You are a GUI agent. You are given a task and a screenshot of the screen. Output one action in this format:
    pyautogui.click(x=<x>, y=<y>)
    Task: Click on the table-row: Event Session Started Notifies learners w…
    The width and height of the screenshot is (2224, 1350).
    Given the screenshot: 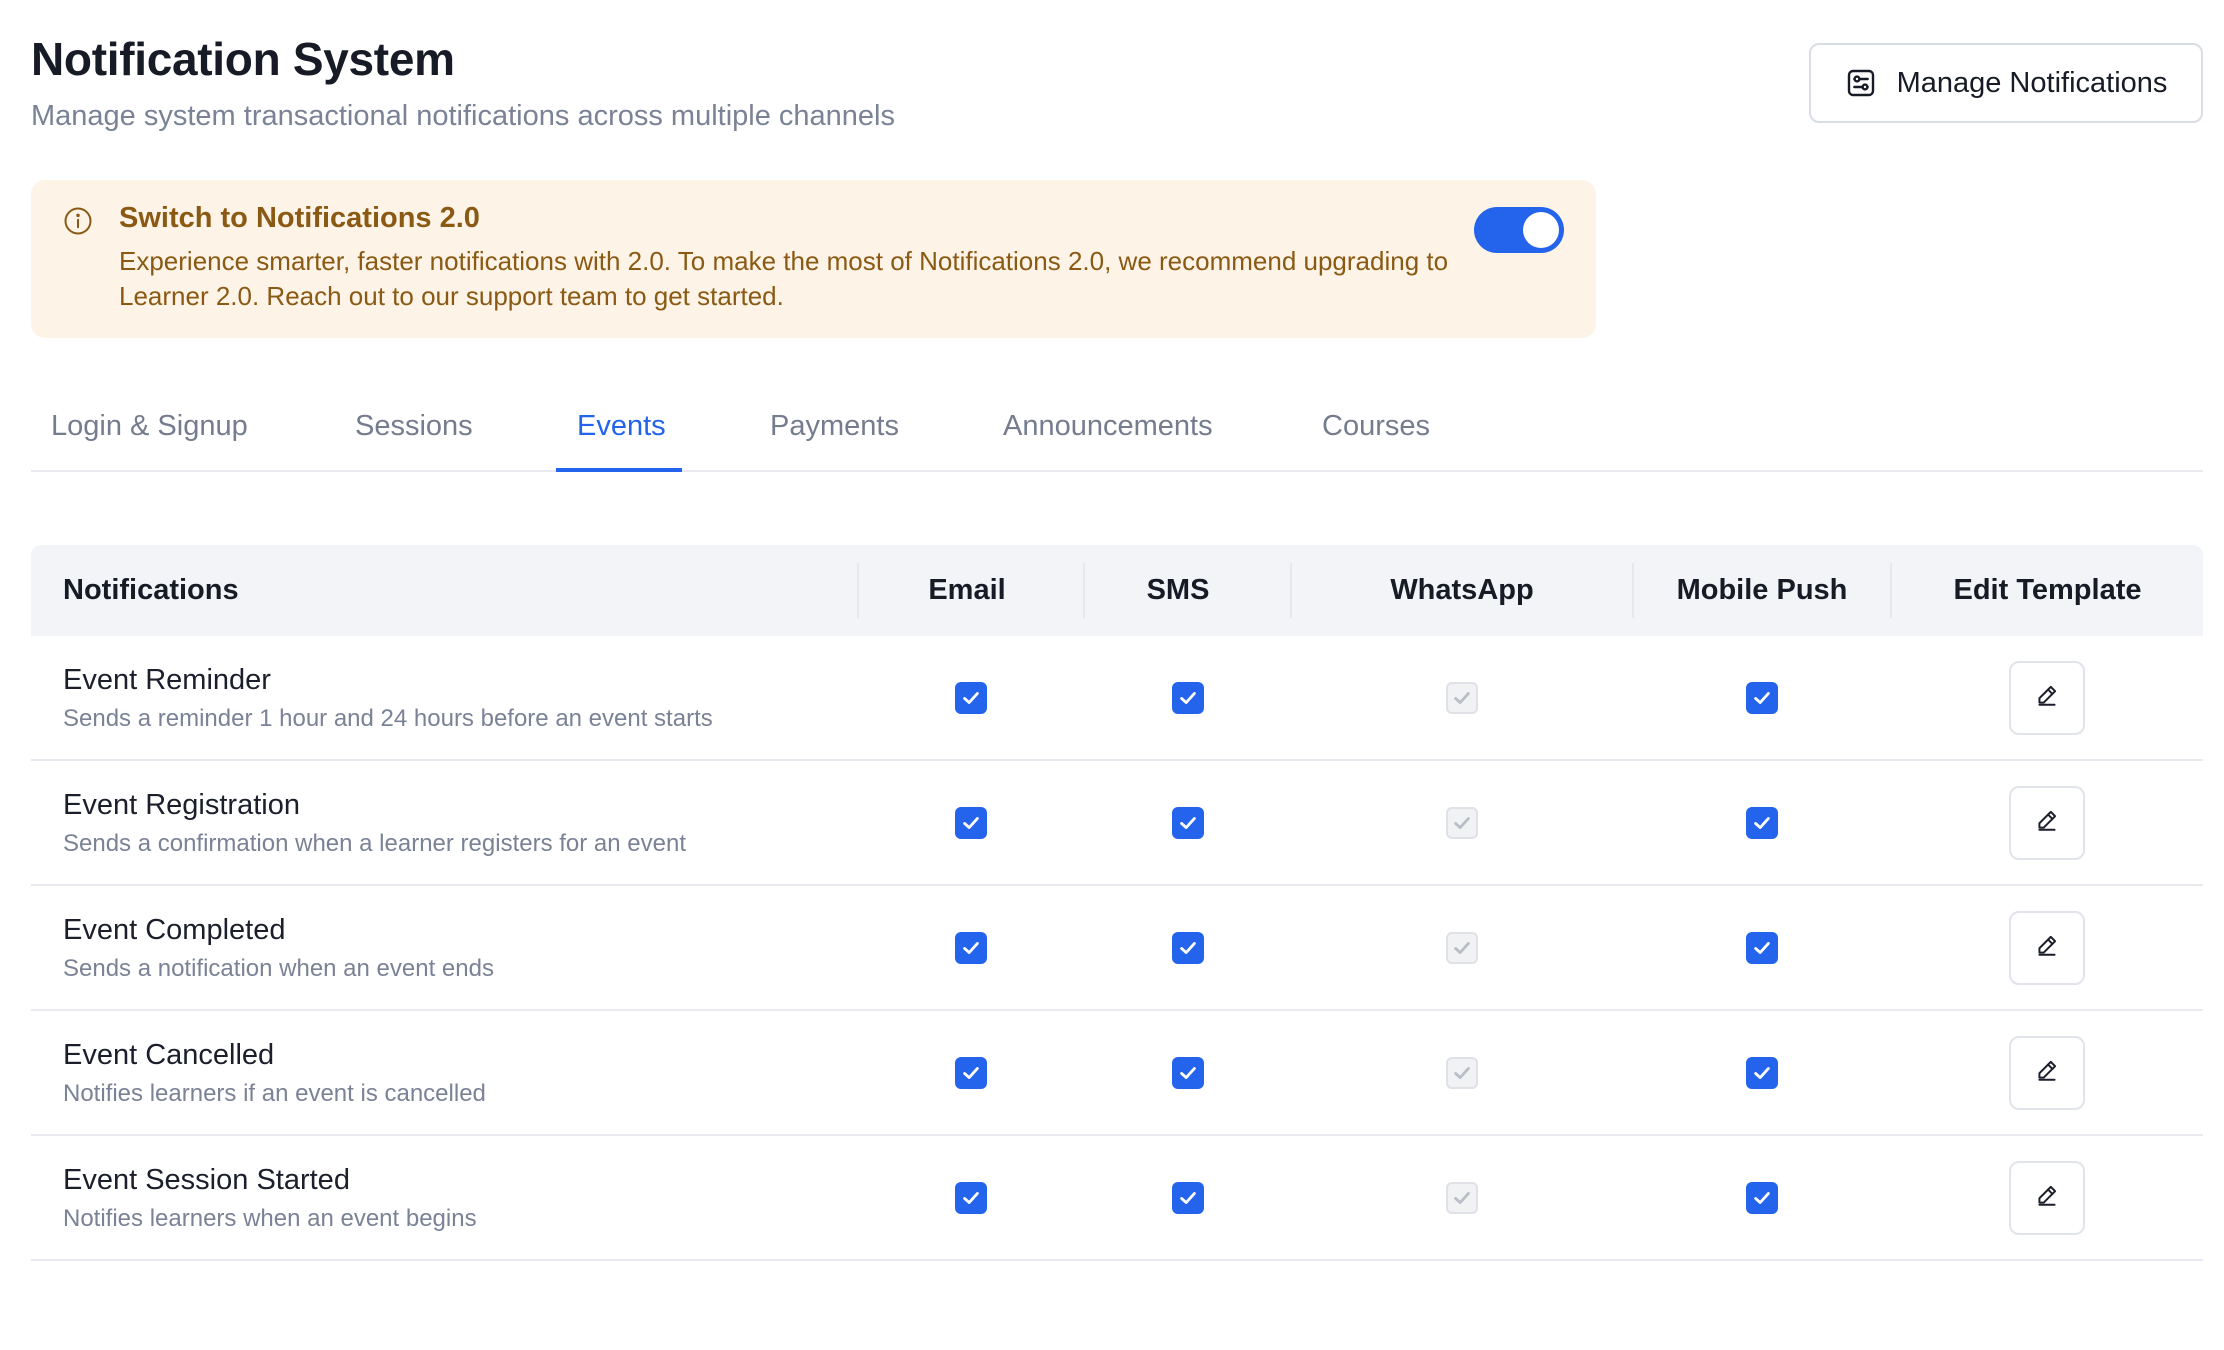 What is the action you would take?
    pyautogui.click(x=1117, y=1198)
    